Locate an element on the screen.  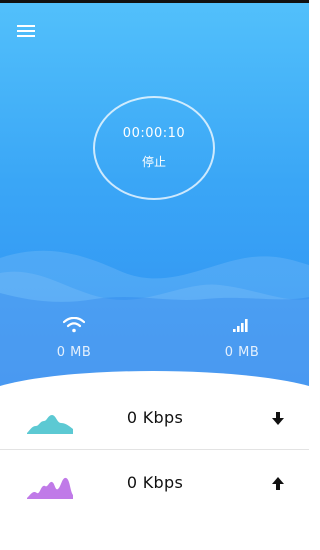
arrow-up-icon is located at coordinates (278, 483).